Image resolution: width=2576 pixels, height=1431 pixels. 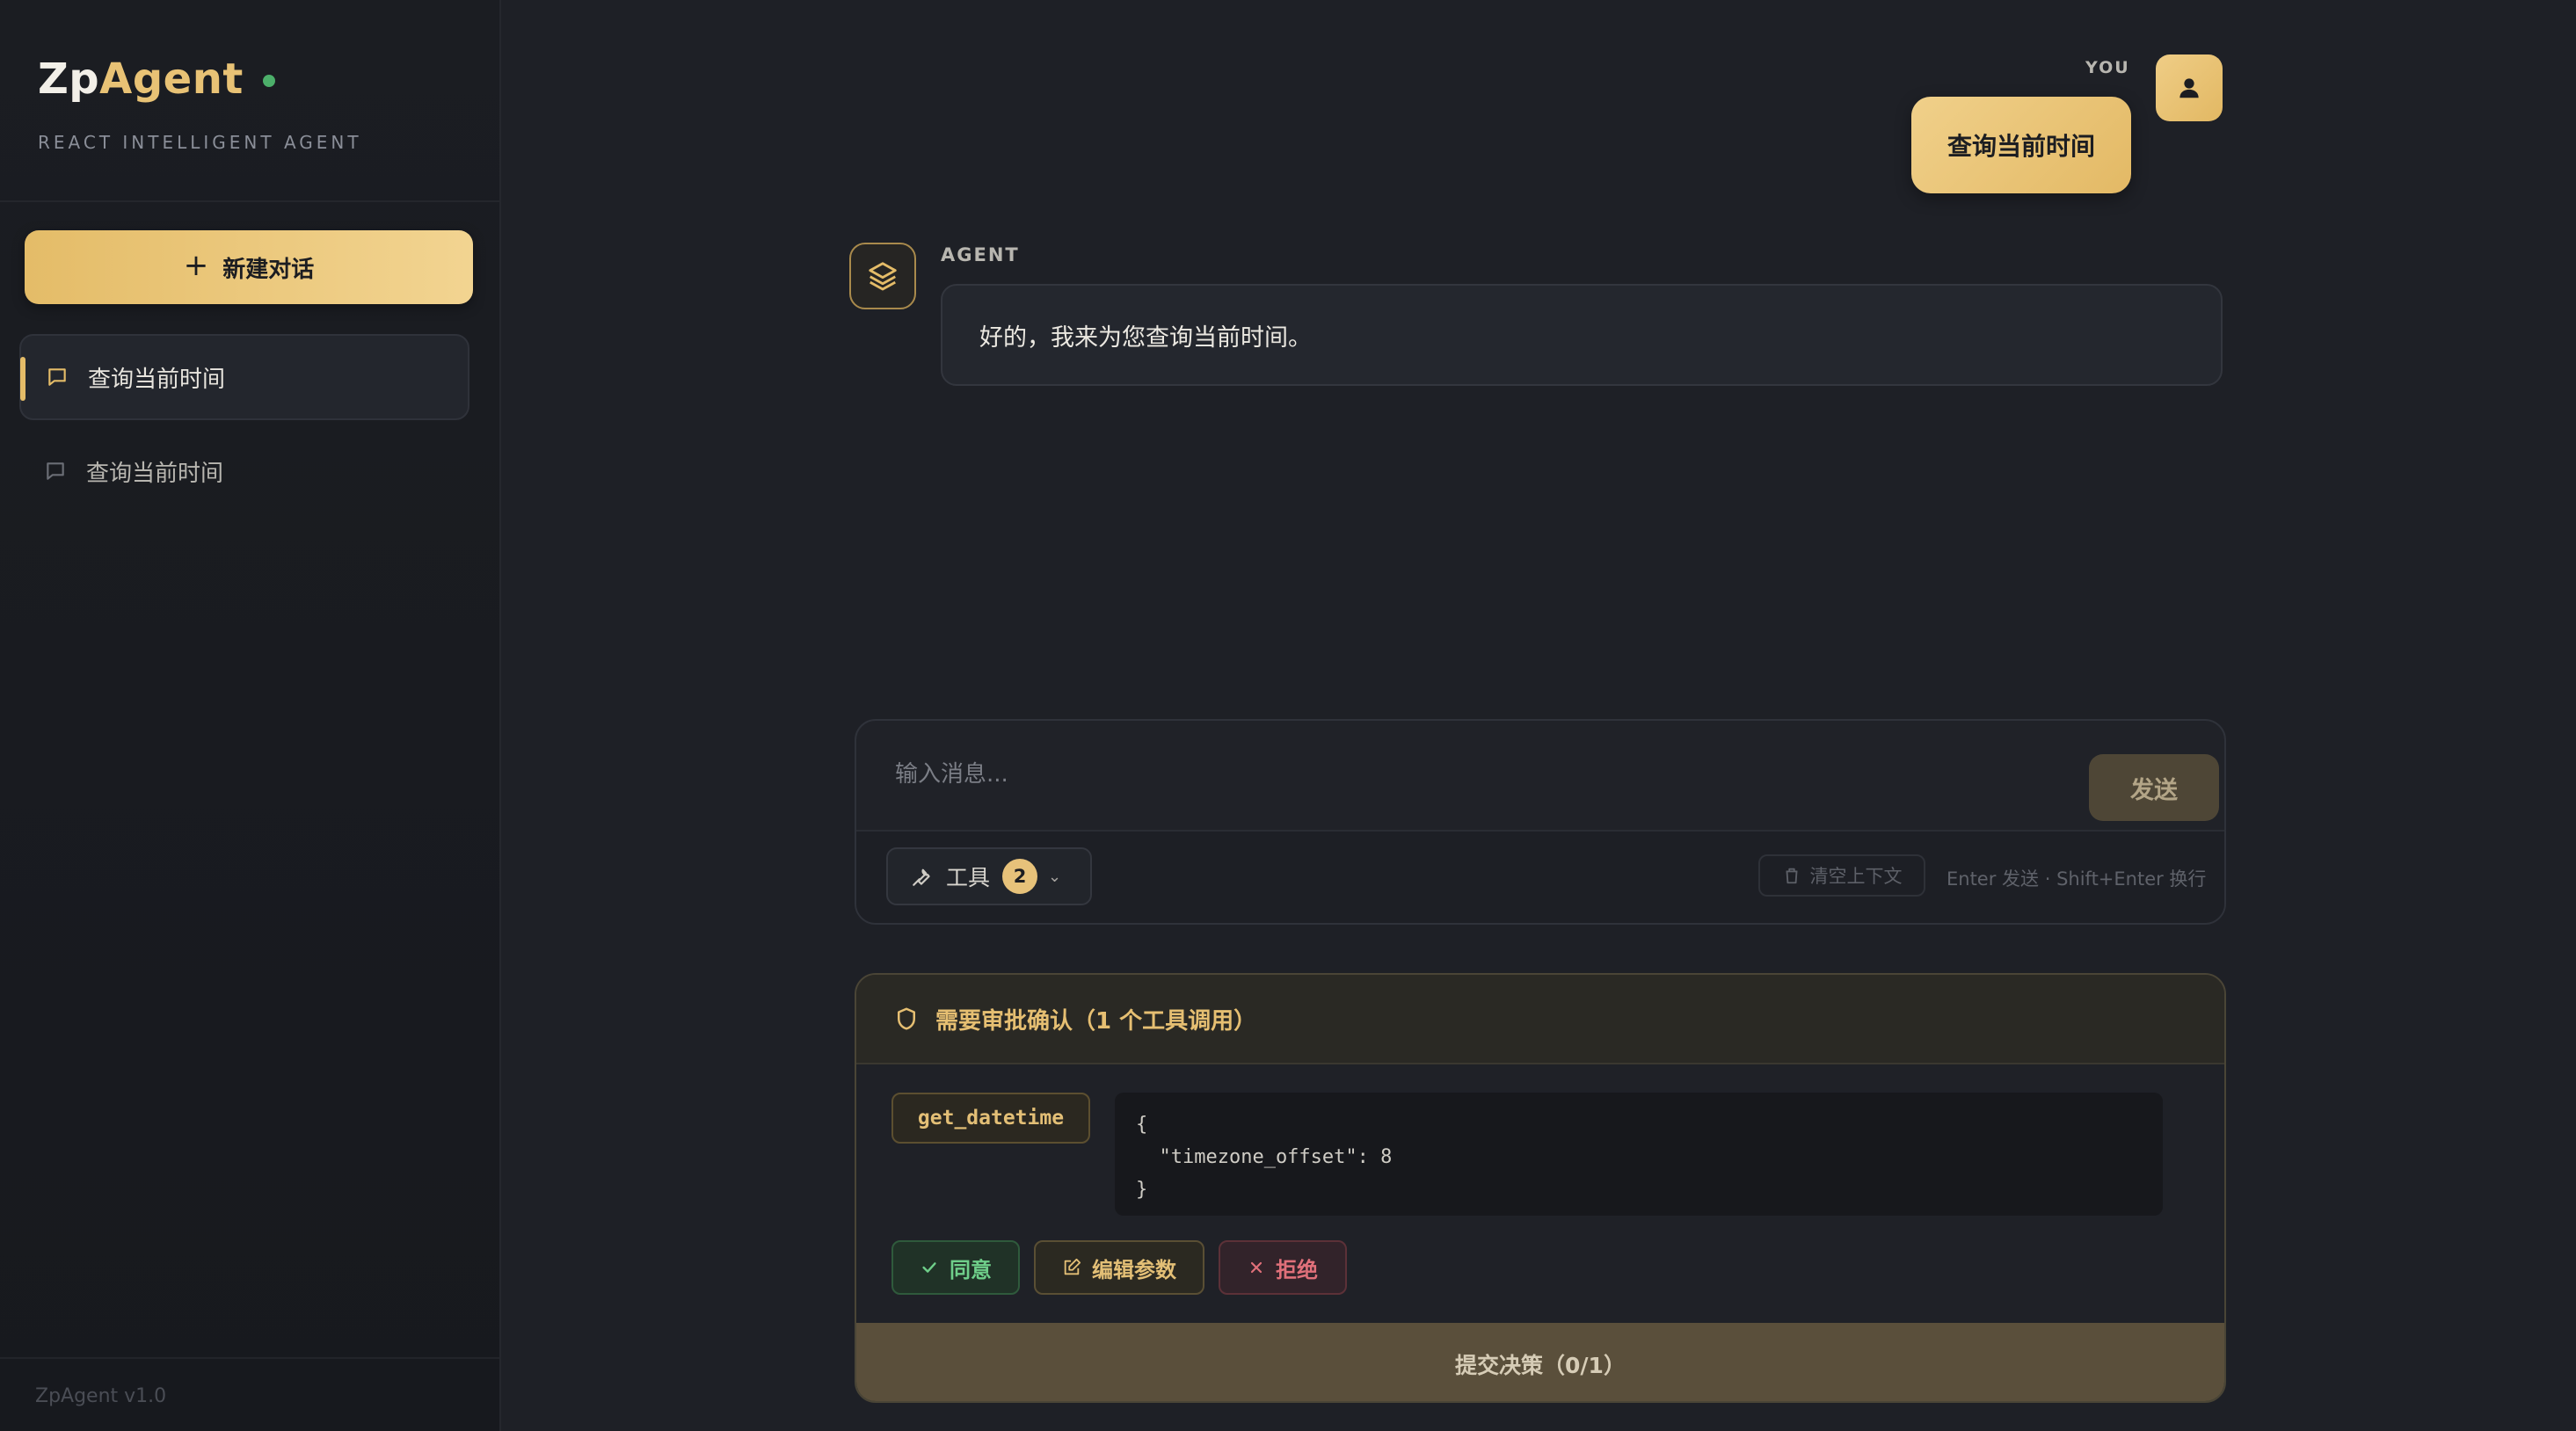 I want to click on edit-icon, so click(x=1072, y=1266).